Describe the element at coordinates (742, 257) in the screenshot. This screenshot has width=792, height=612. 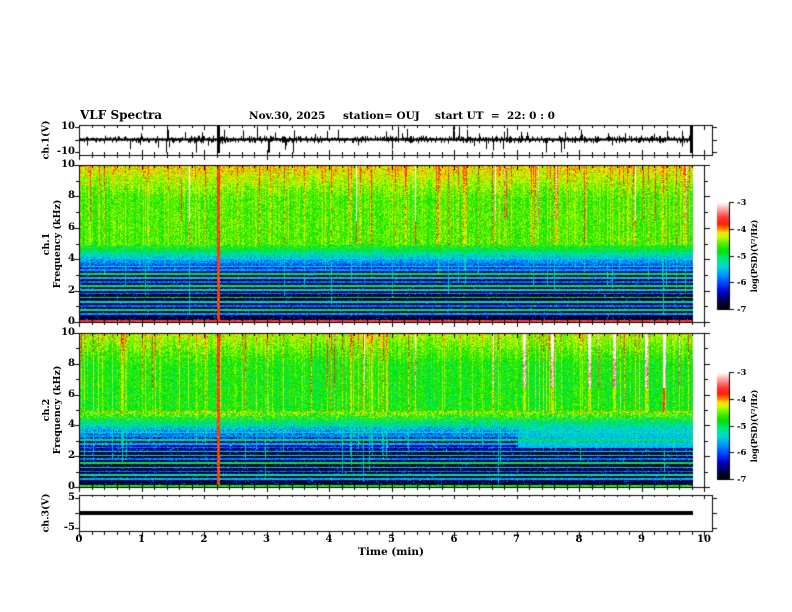
I see `colorbar1-tick-label: -5` at that location.